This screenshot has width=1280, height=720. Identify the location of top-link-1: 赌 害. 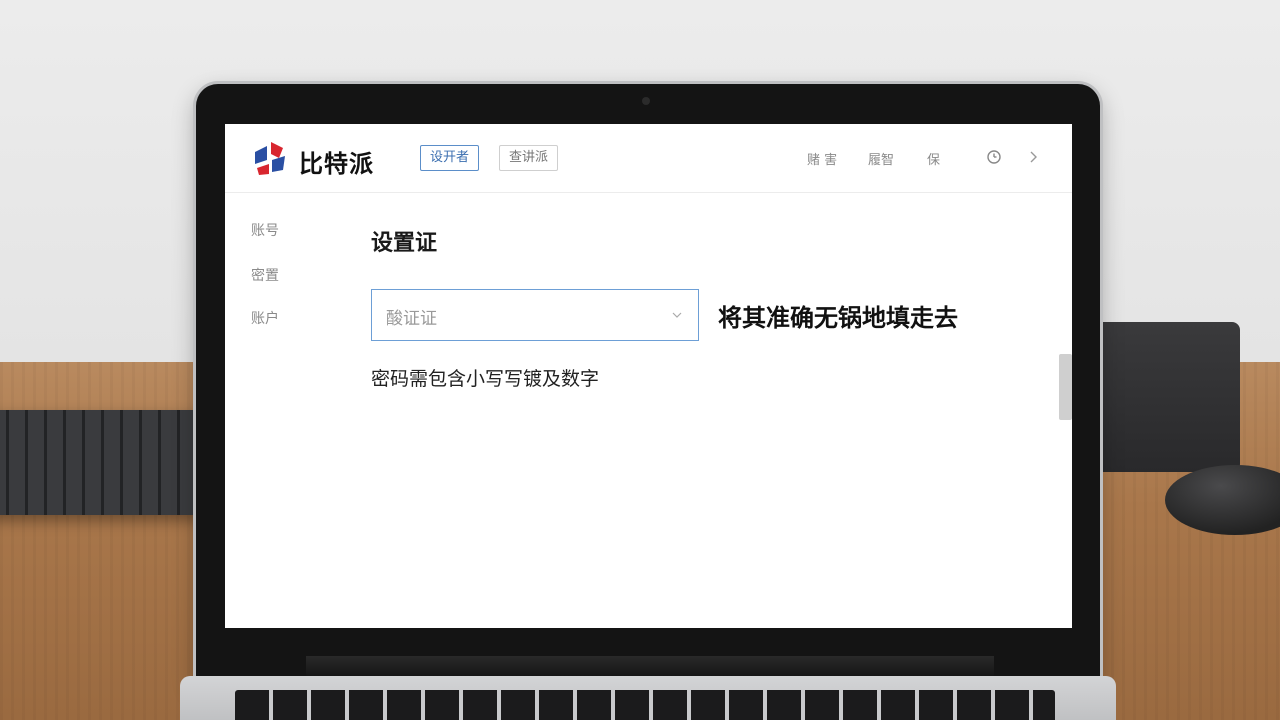
(822, 158).